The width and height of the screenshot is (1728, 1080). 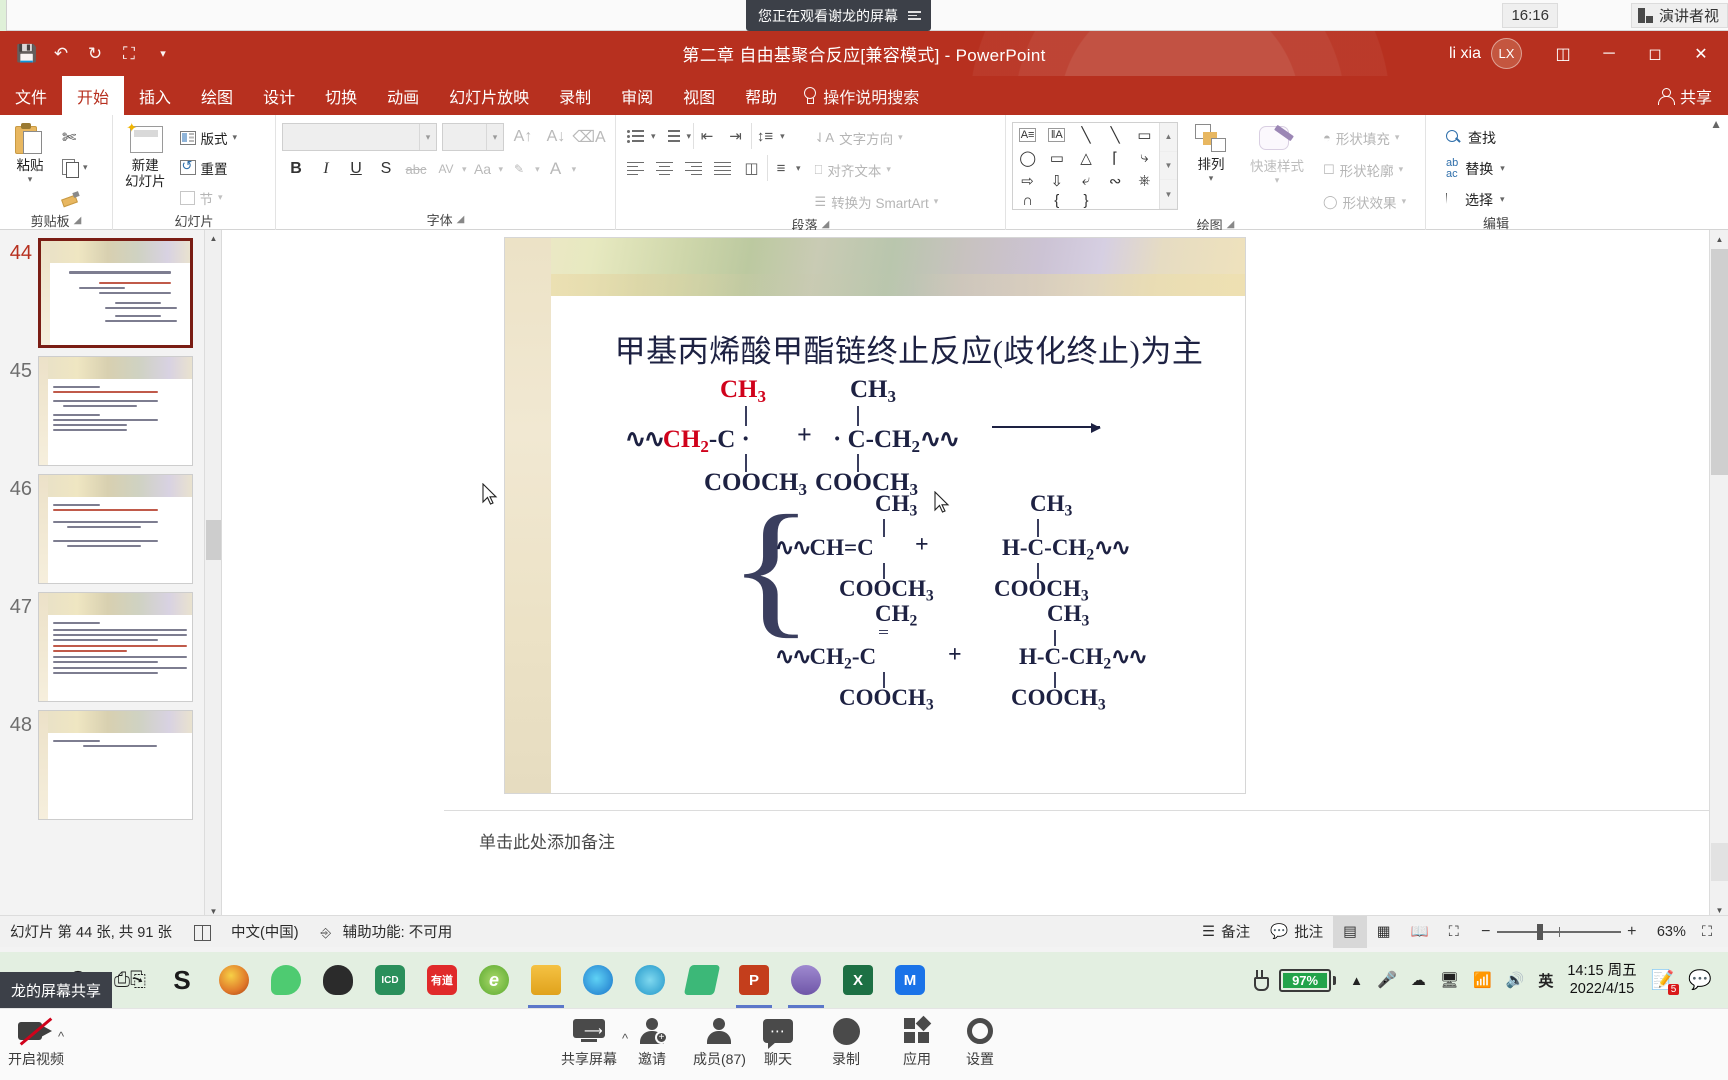 I want to click on zoom-track, so click(x=1558, y=931).